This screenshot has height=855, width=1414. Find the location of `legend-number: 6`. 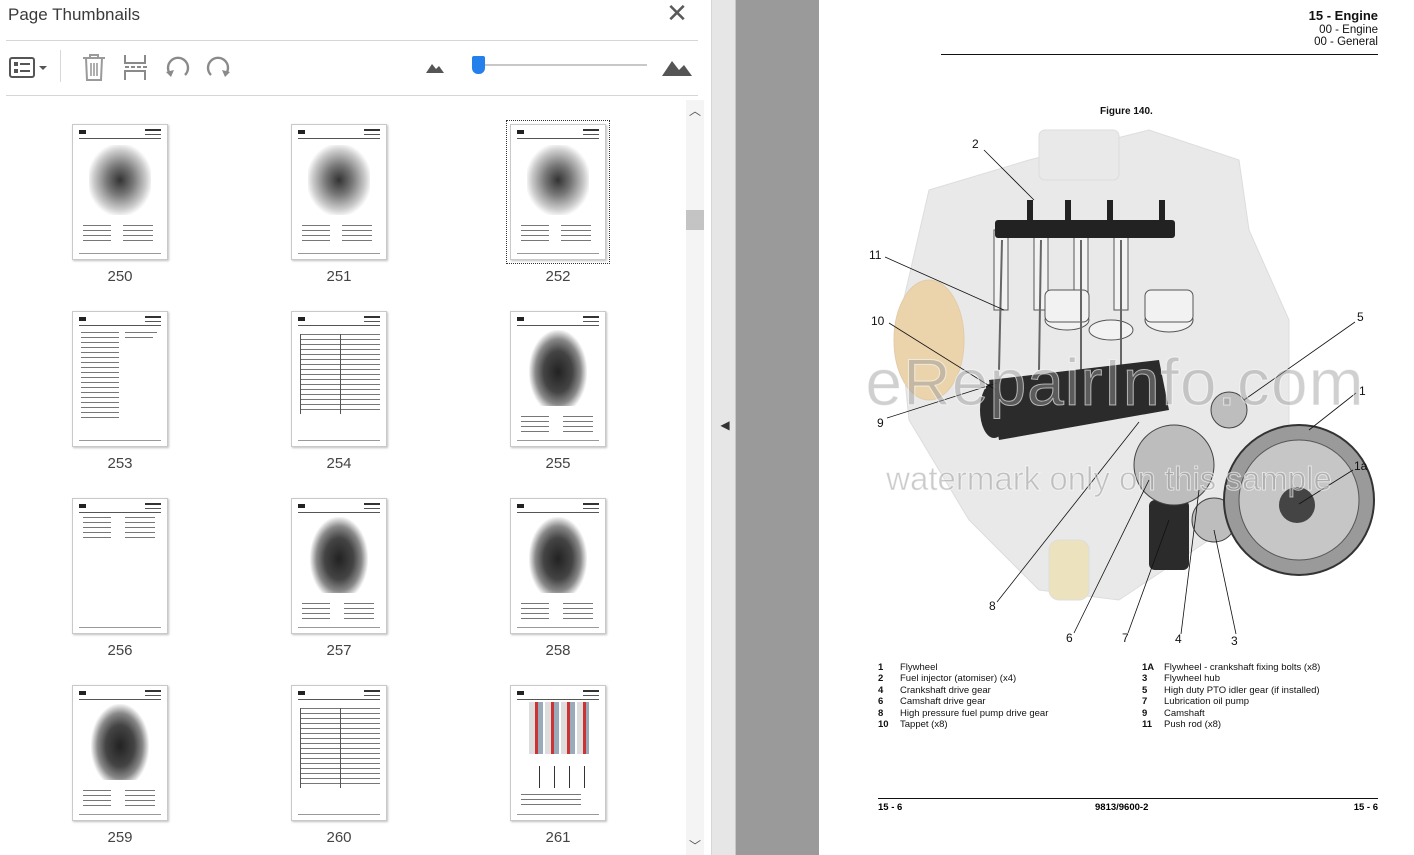

legend-number: 6 is located at coordinates (881, 702).